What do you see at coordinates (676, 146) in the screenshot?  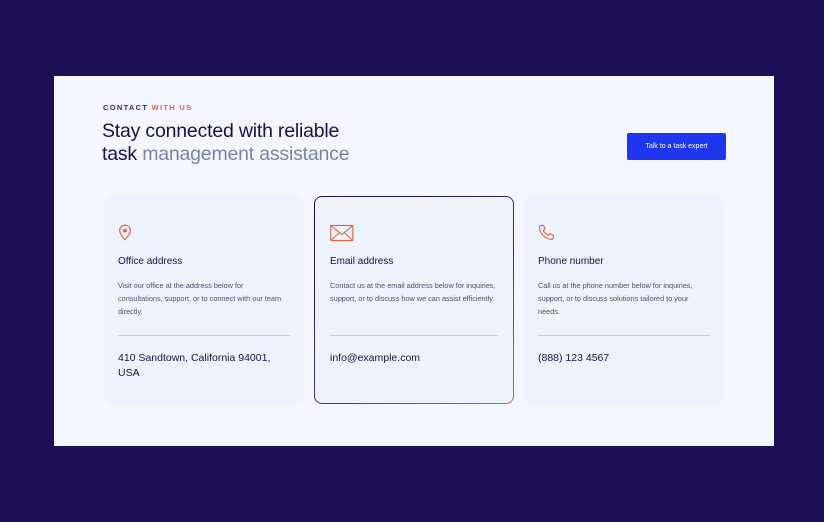 I see `talk-to-expert-button: Talk to a task expert` at bounding box center [676, 146].